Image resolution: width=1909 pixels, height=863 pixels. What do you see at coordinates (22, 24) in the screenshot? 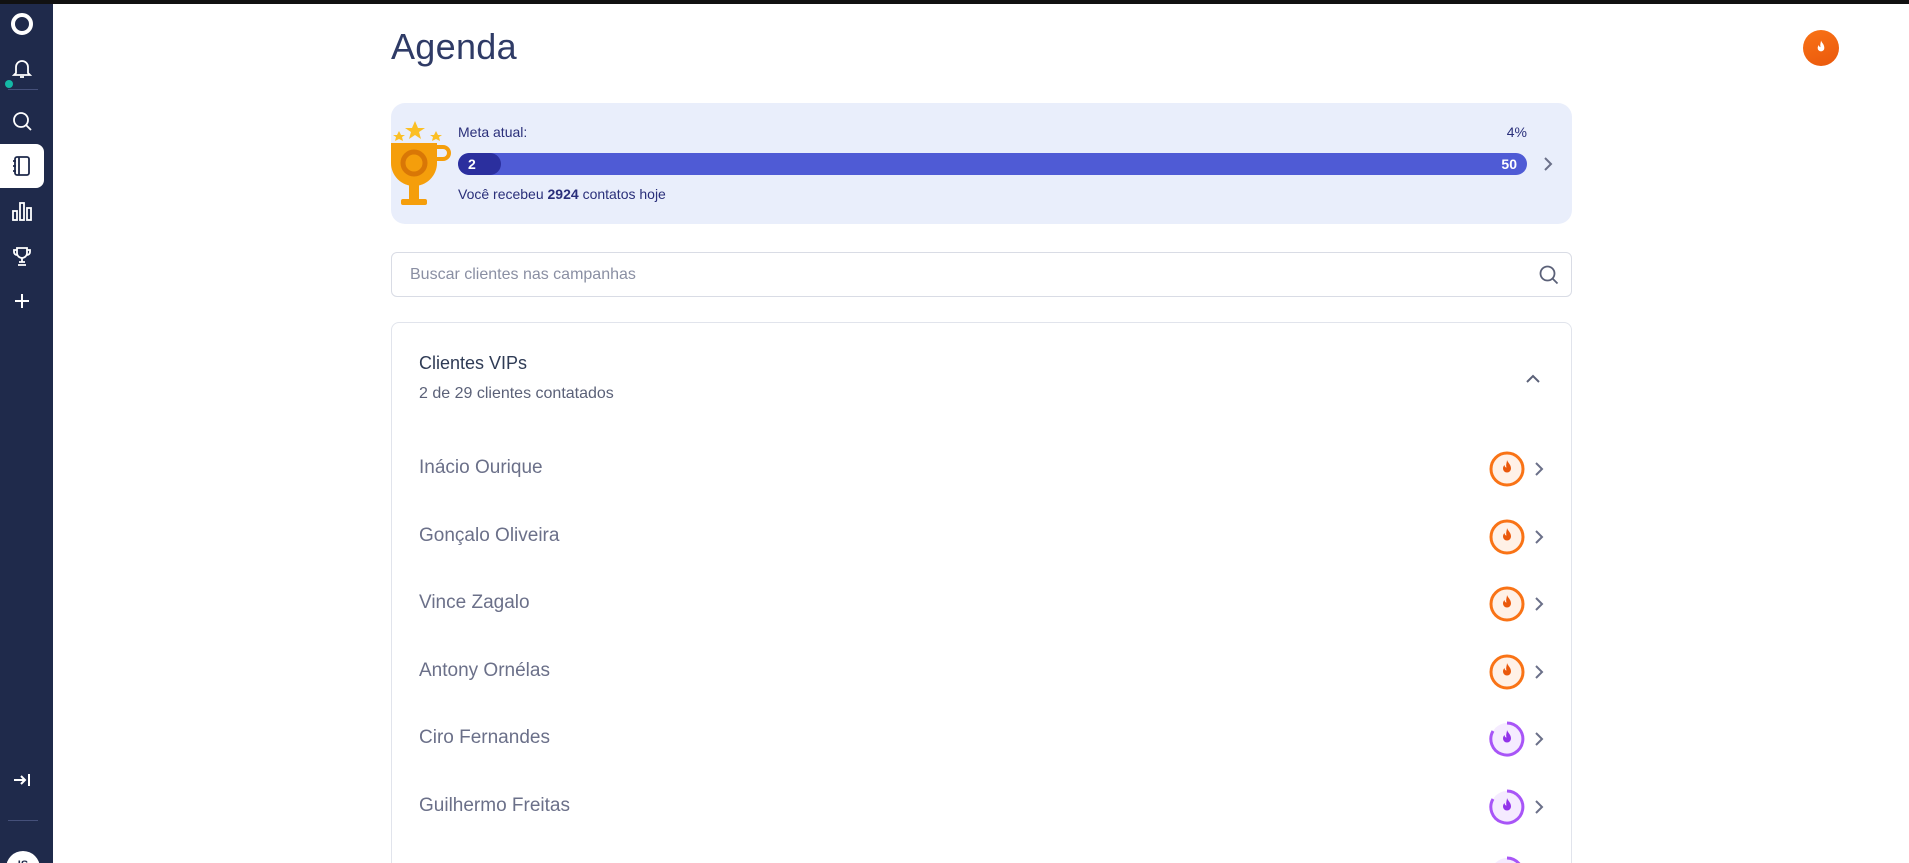
I see `logo-icon` at bounding box center [22, 24].